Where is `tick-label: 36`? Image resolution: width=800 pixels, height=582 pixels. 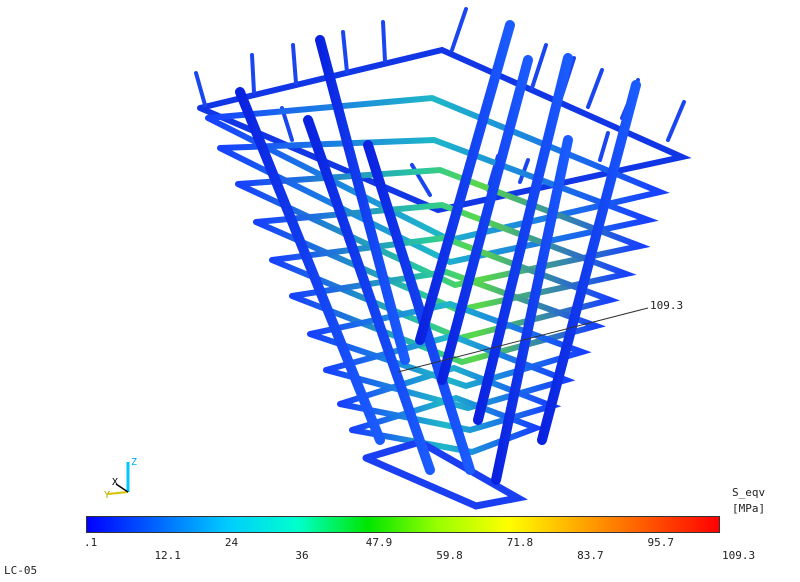
tick-label: 36 is located at coordinates (302, 555).